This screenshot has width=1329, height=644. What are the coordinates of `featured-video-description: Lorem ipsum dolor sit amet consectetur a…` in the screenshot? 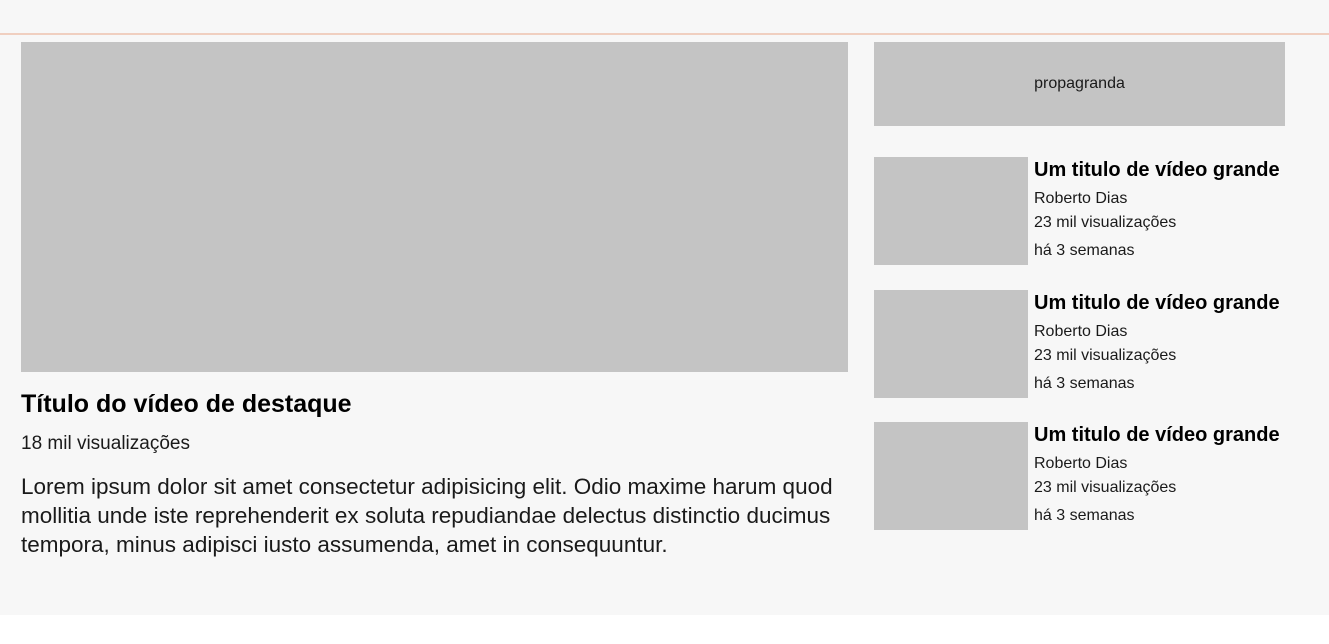 It's located at (427, 515).